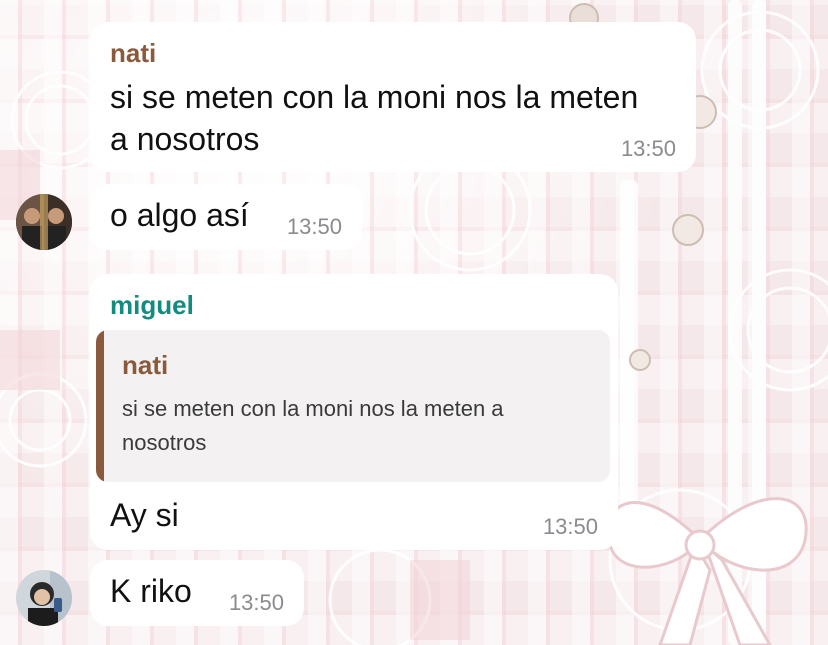 This screenshot has height=645, width=828. I want to click on message-text-line: a nosotros, so click(185, 139).